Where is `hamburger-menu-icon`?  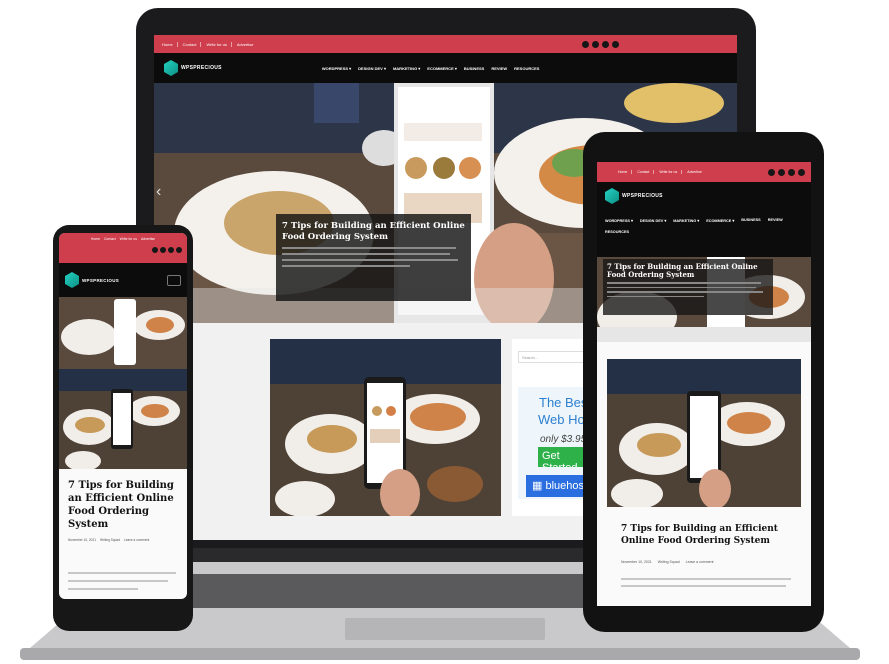 hamburger-menu-icon is located at coordinates (174, 280).